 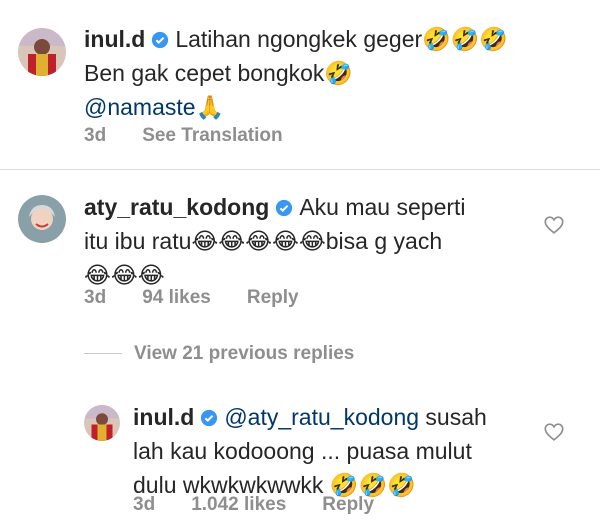 I want to click on comment-meta: 3d 94 likes Reply, so click(x=209, y=298).